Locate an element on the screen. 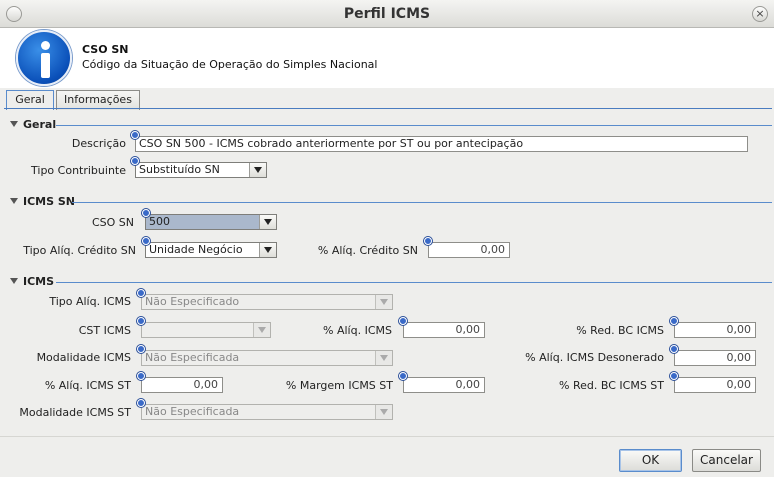  cancel-button: Cancelar is located at coordinates (726, 460).